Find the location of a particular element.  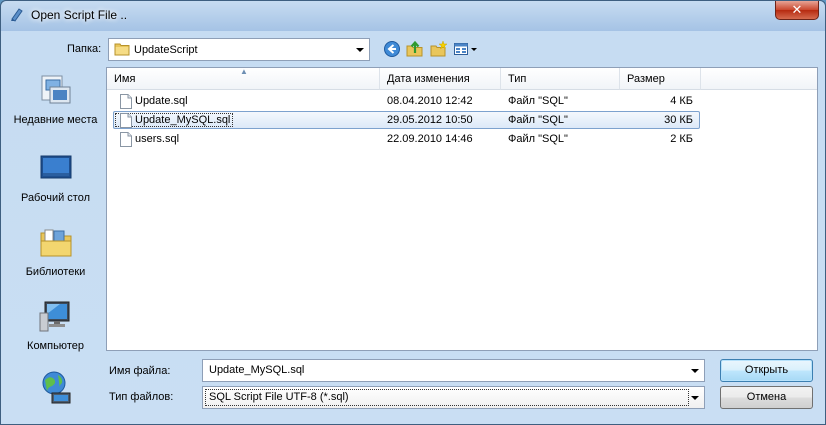

column-label: Тип is located at coordinates (517, 79).